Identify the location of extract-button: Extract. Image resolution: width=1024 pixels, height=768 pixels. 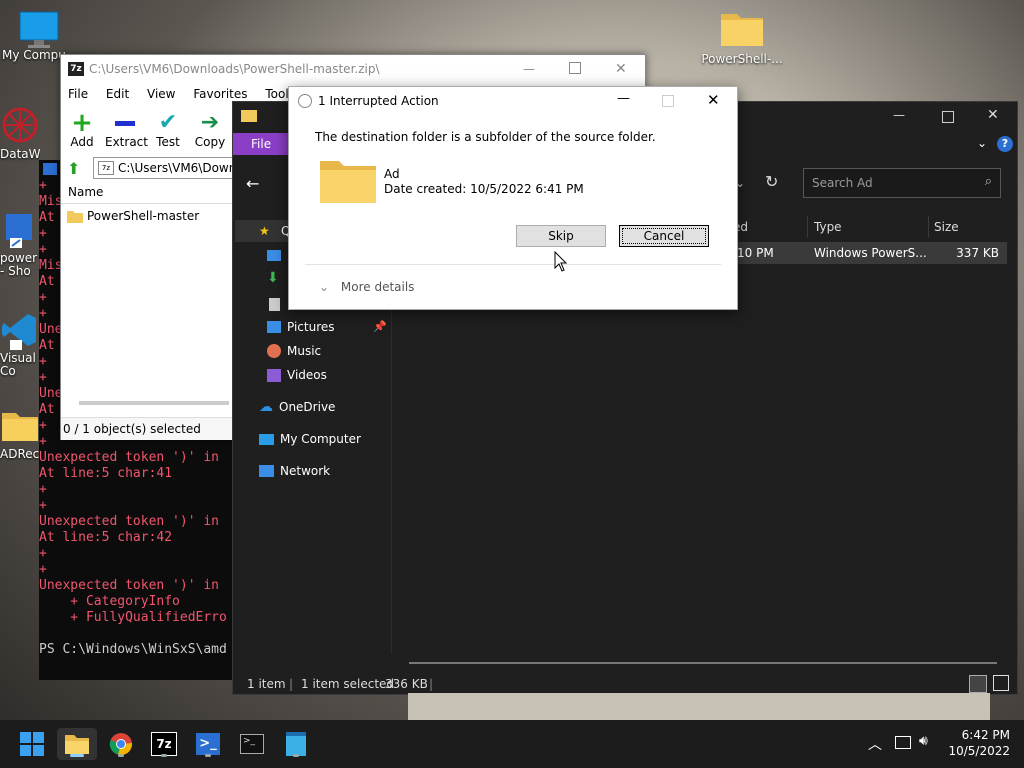
(126, 130).